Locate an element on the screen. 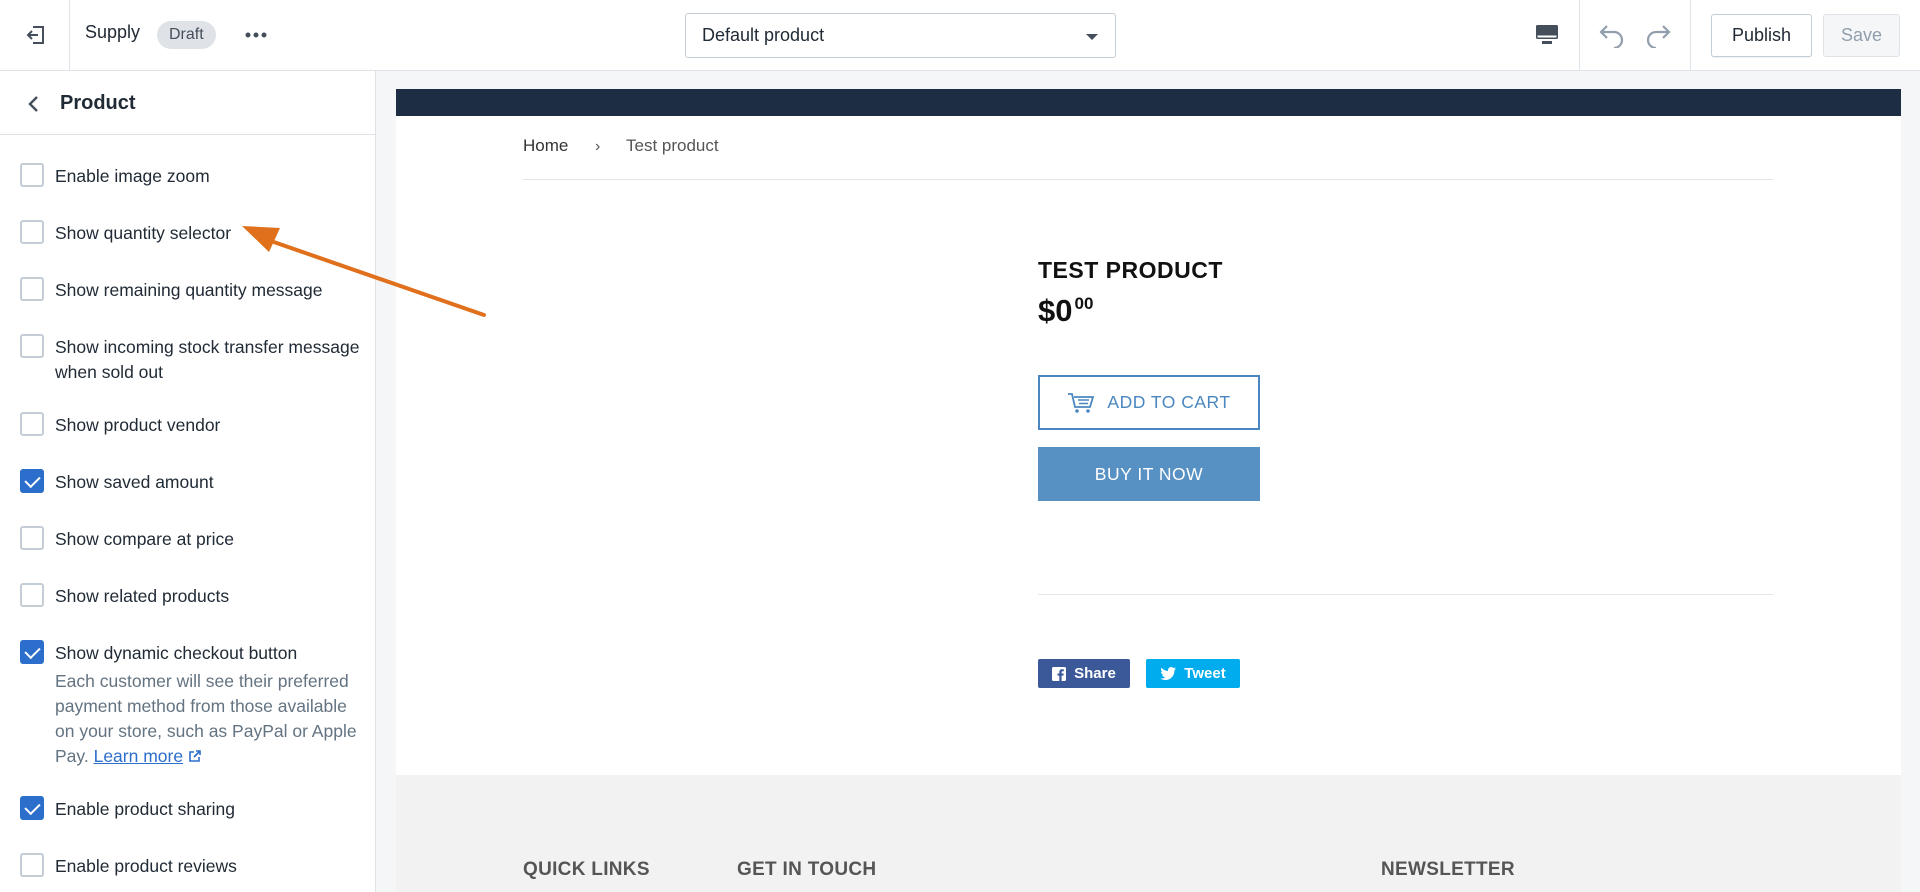 This screenshot has height=892, width=1920. breadcrumb-current: Test product is located at coordinates (672, 145).